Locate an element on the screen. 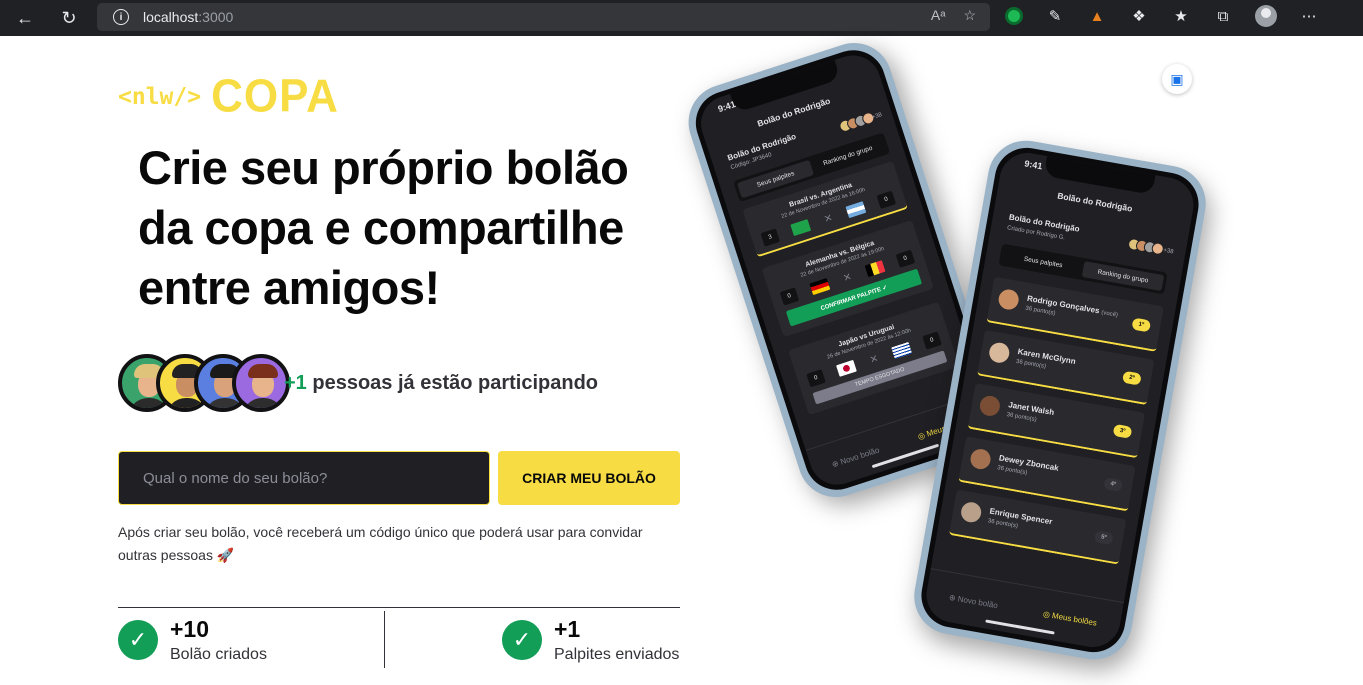 The image size is (1363, 685). collections-icon: ⧉ is located at coordinates (1223, 16).